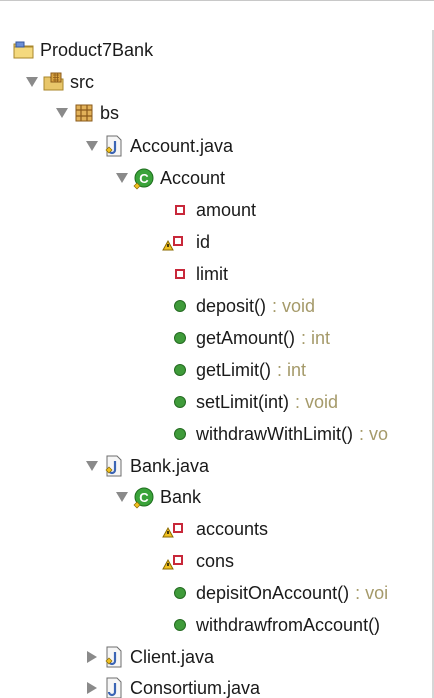  I want to click on package-label: bs, so click(110, 112).